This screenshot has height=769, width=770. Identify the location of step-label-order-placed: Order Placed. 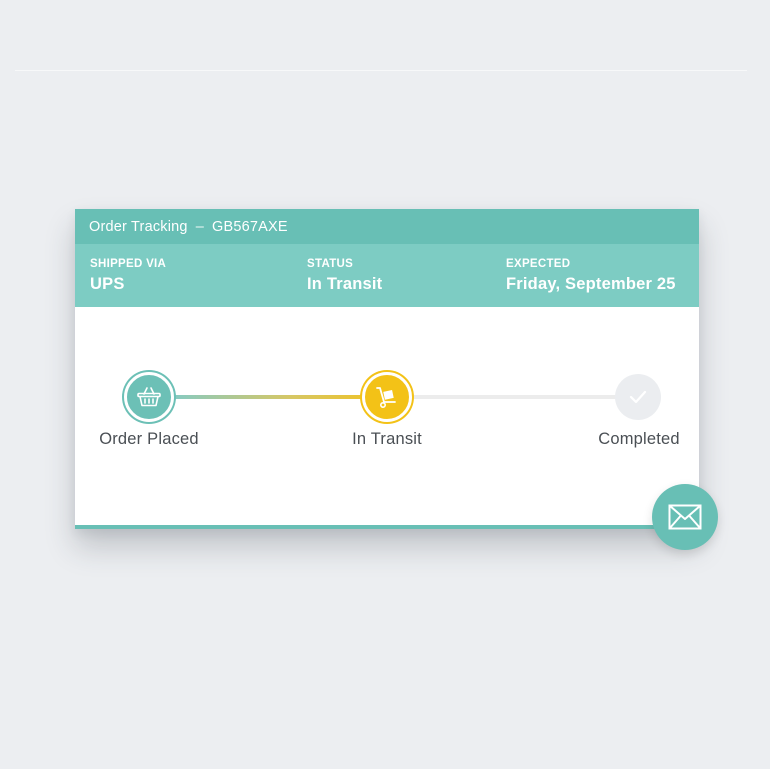
(149, 439).